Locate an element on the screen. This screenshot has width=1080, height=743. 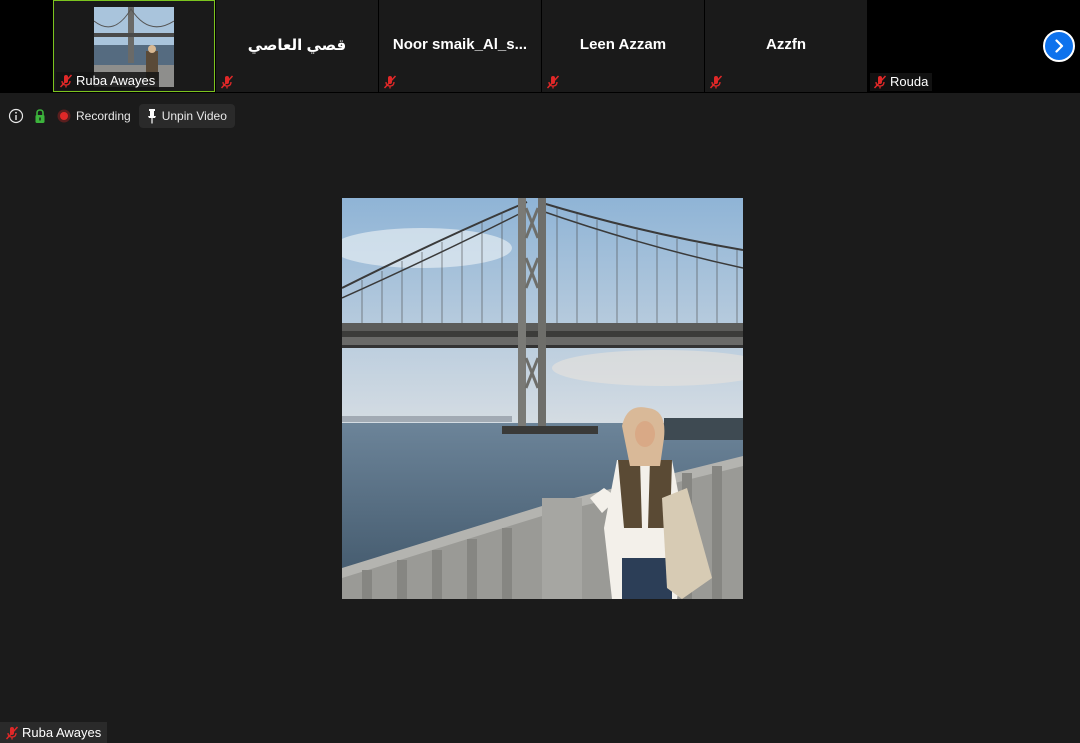
participant-name: Leen Azzam is located at coordinates (623, 44).